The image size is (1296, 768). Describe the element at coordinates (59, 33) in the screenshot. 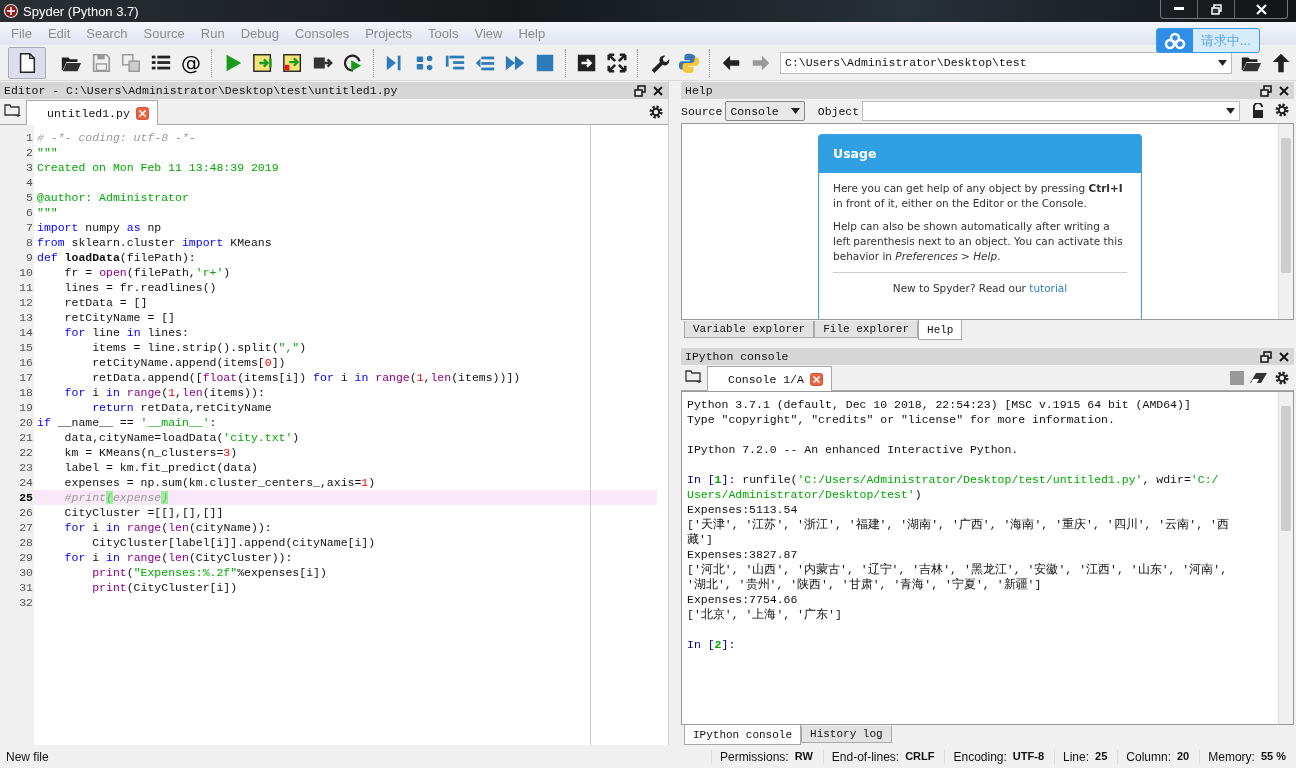

I see `menu-item: Edit` at that location.